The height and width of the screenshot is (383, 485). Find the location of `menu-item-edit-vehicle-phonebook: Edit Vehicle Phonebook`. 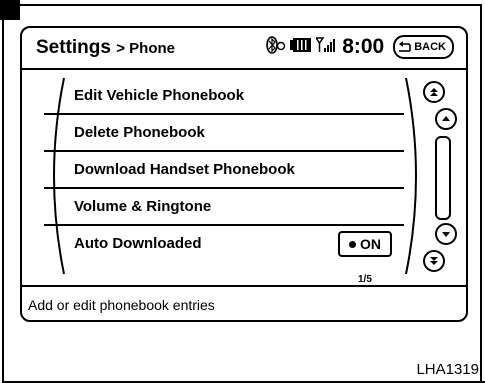

menu-item-edit-vehicle-phonebook: Edit Vehicle Phonebook is located at coordinates (224, 96).